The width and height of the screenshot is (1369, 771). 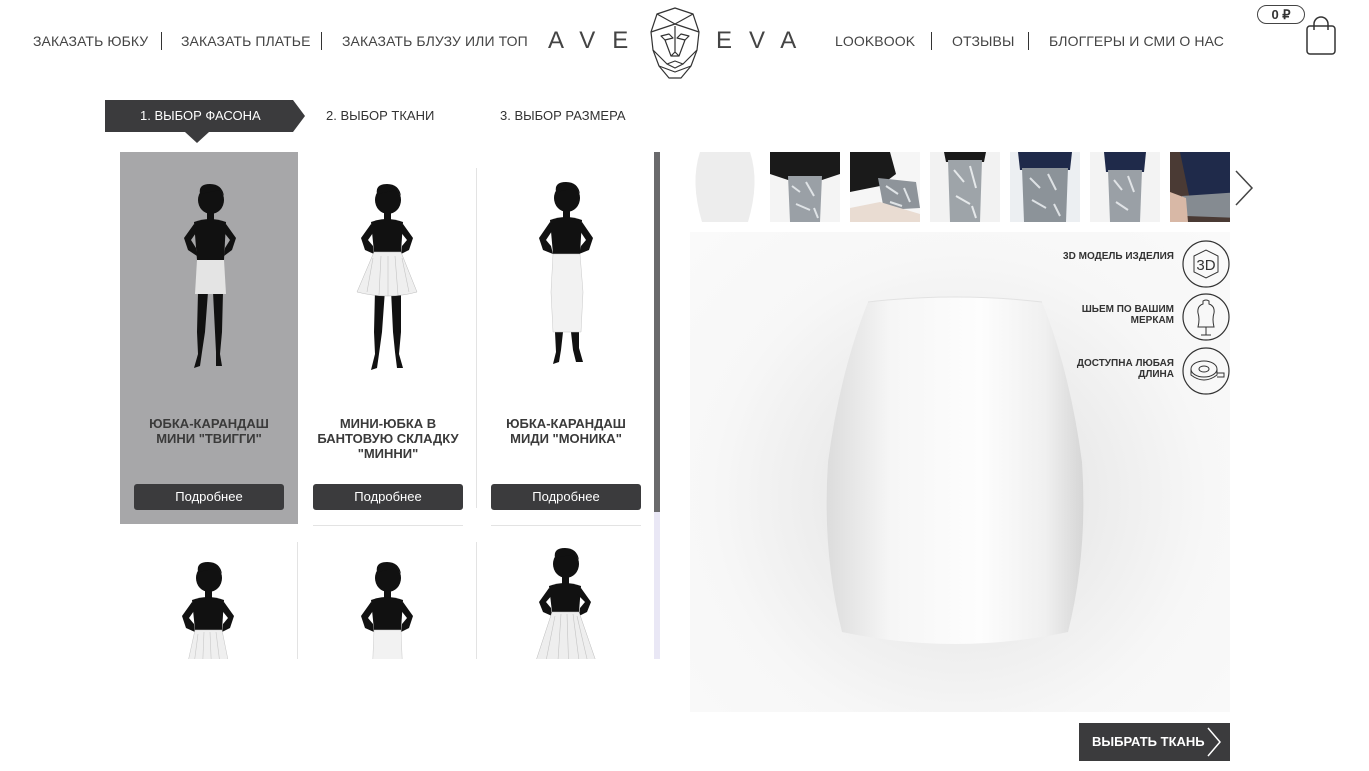 I want to click on logo-text-right: EVA, so click(x=764, y=41).